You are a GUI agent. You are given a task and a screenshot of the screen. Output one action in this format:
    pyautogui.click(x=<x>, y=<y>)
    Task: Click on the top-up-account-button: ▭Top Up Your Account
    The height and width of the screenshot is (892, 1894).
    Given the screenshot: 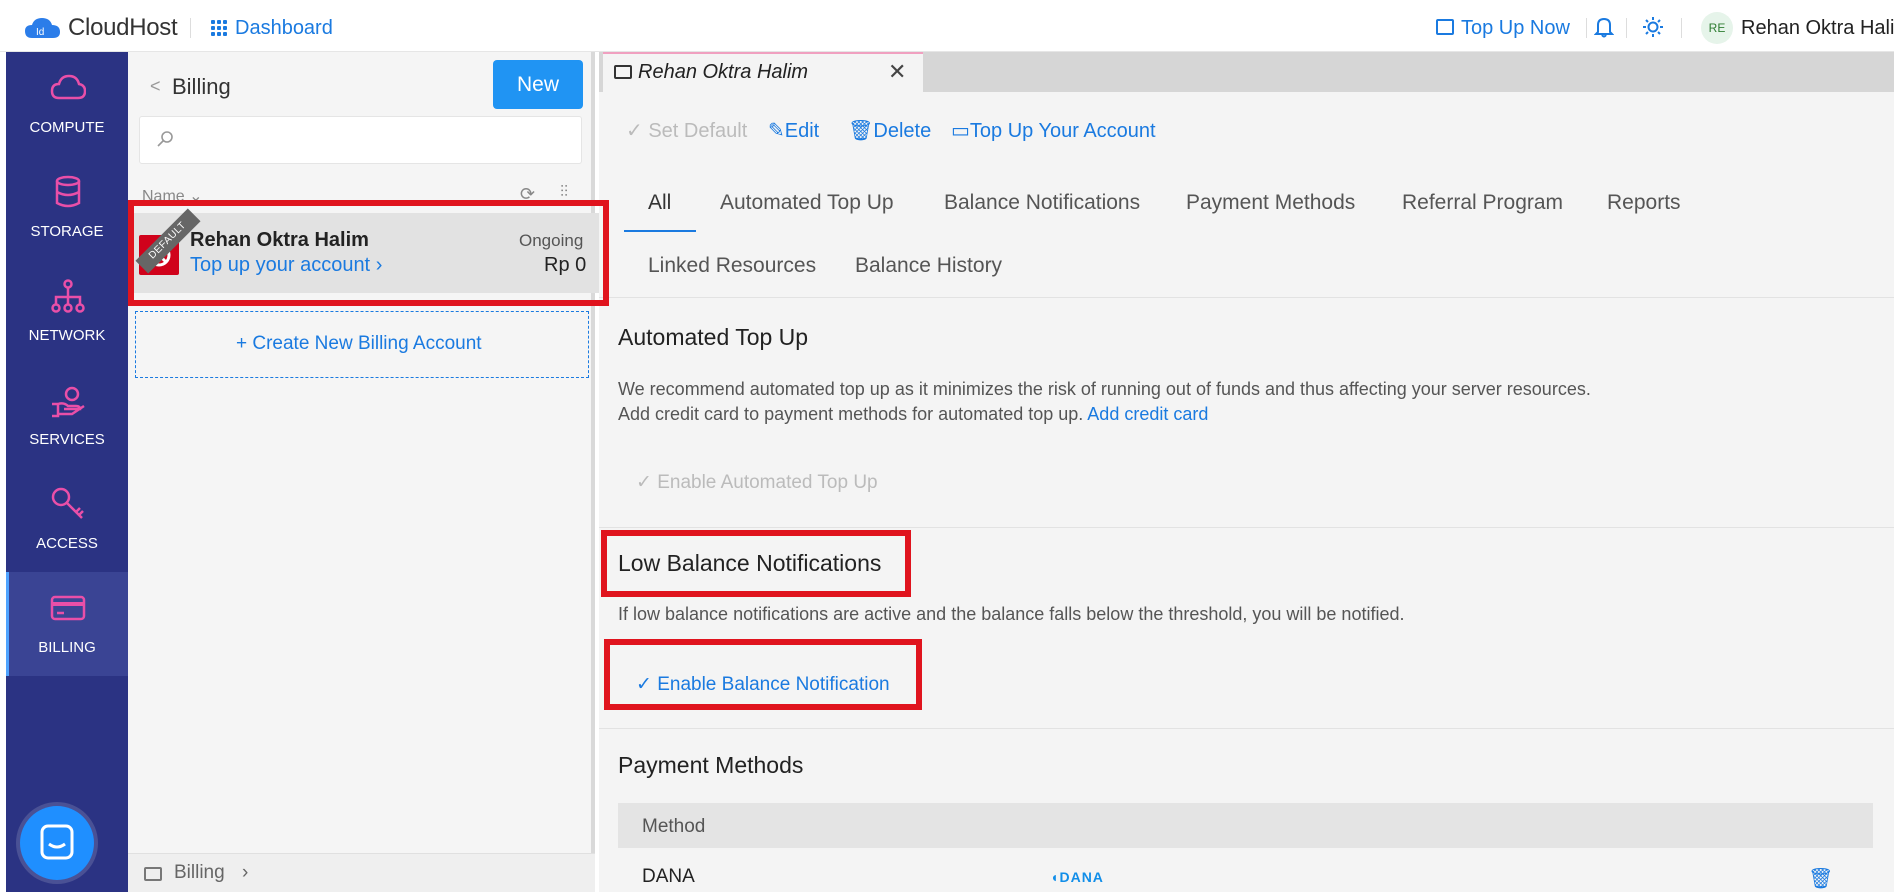 What is the action you would take?
    pyautogui.click(x=1053, y=130)
    